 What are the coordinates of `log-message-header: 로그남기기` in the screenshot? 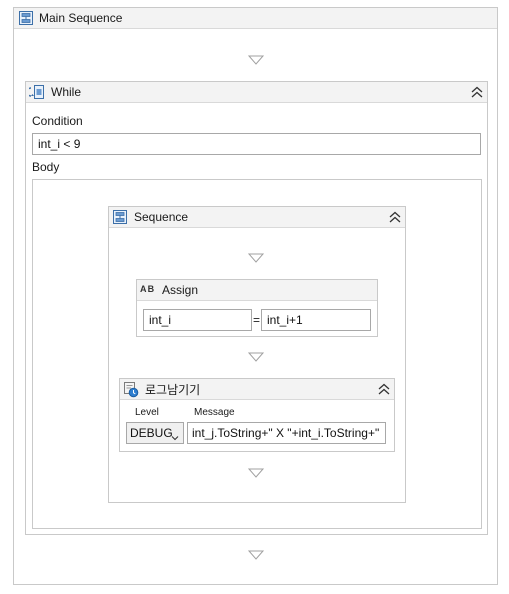 It's located at (257, 389).